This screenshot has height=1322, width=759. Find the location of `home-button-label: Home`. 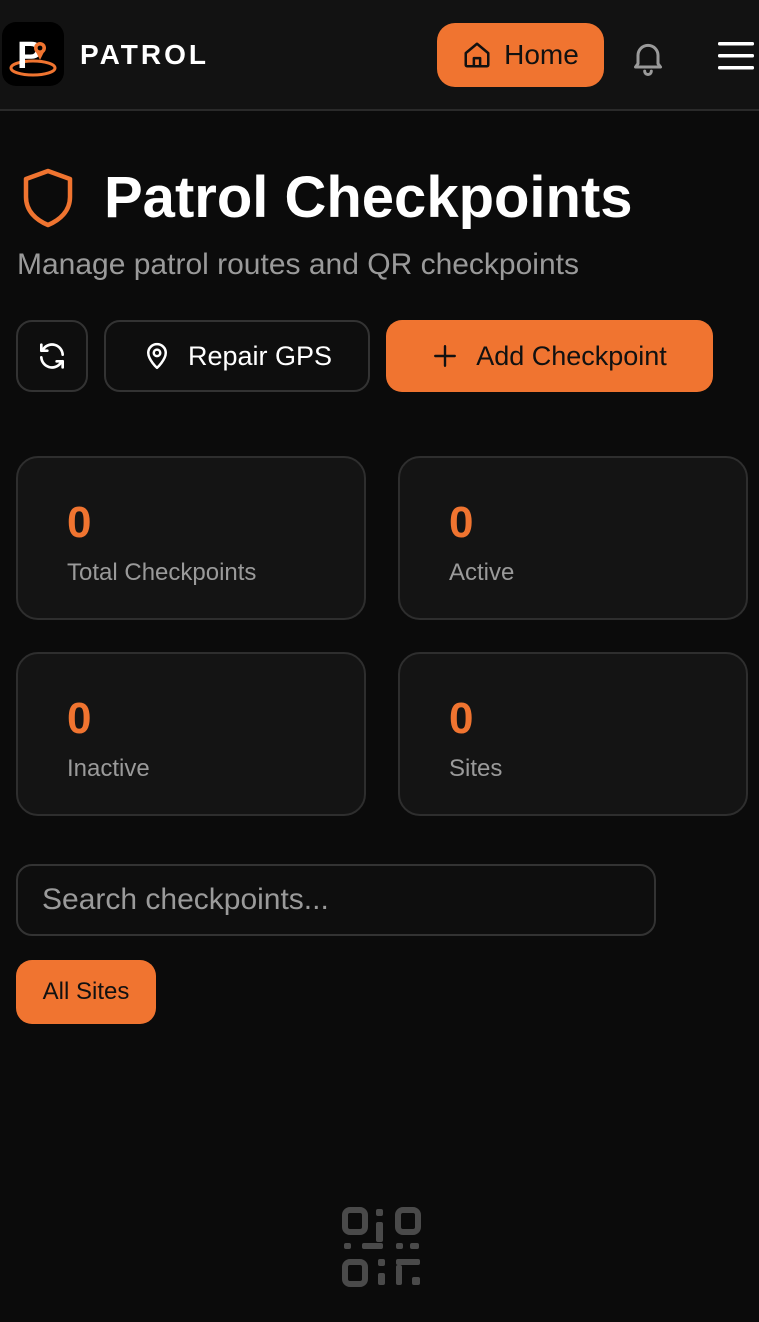

home-button-label: Home is located at coordinates (541, 54).